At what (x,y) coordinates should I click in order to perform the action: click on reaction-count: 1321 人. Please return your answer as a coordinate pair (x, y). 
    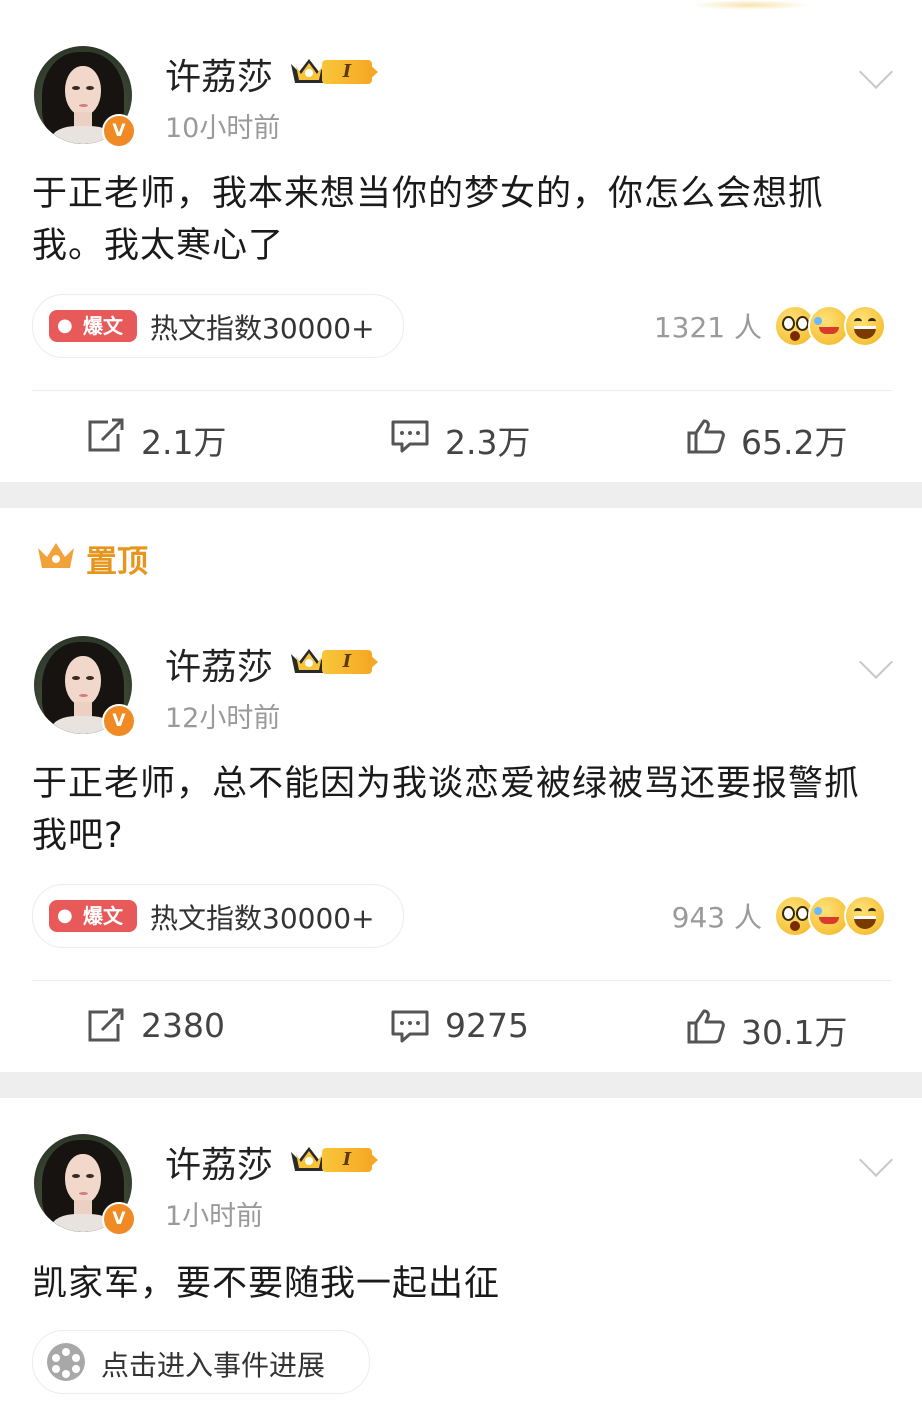
    Looking at the image, I should click on (707, 327).